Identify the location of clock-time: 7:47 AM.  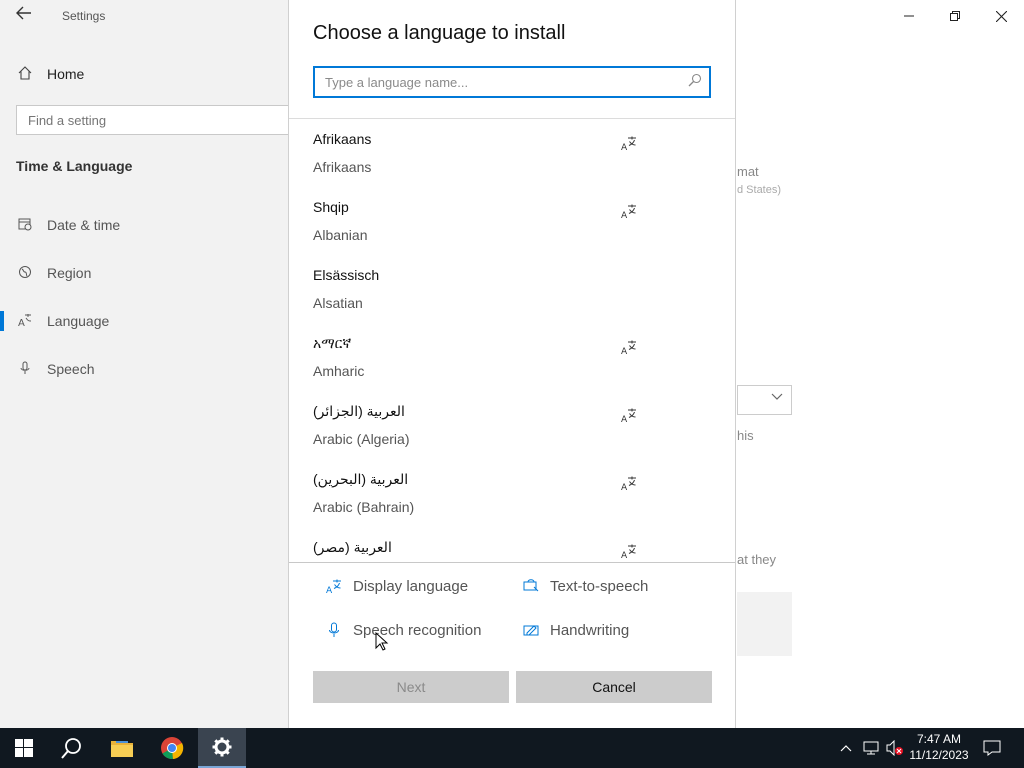
(939, 739).